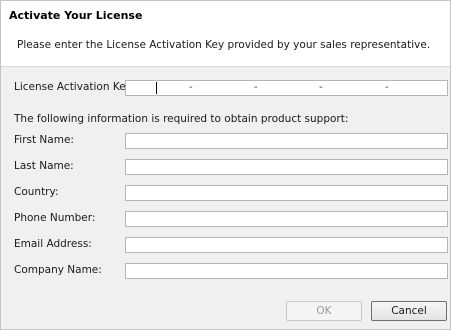 The height and width of the screenshot is (330, 451). Describe the element at coordinates (324, 311) in the screenshot. I see `ok-button: OK` at that location.